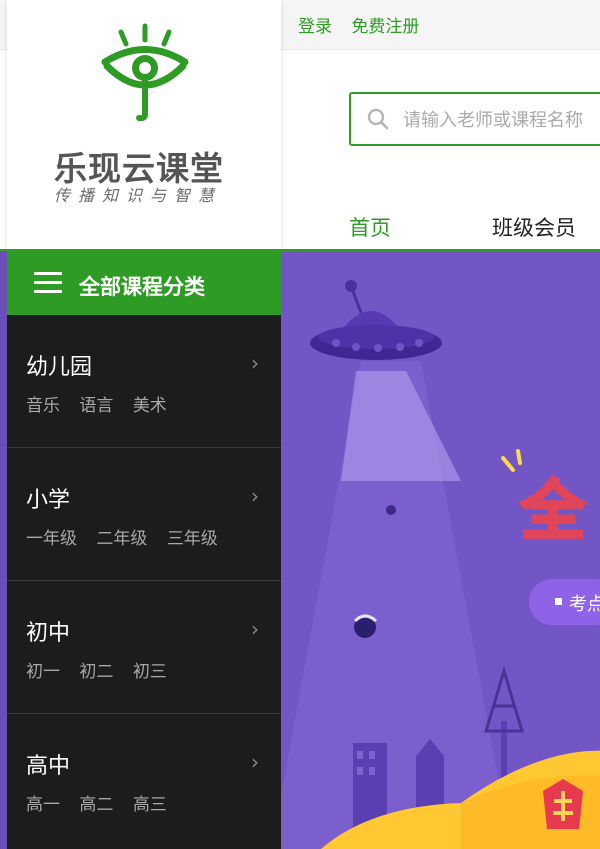 The height and width of the screenshot is (849, 600). Describe the element at coordinates (142, 287) in the screenshot. I see `category-header-label: 全部课程分类` at that location.